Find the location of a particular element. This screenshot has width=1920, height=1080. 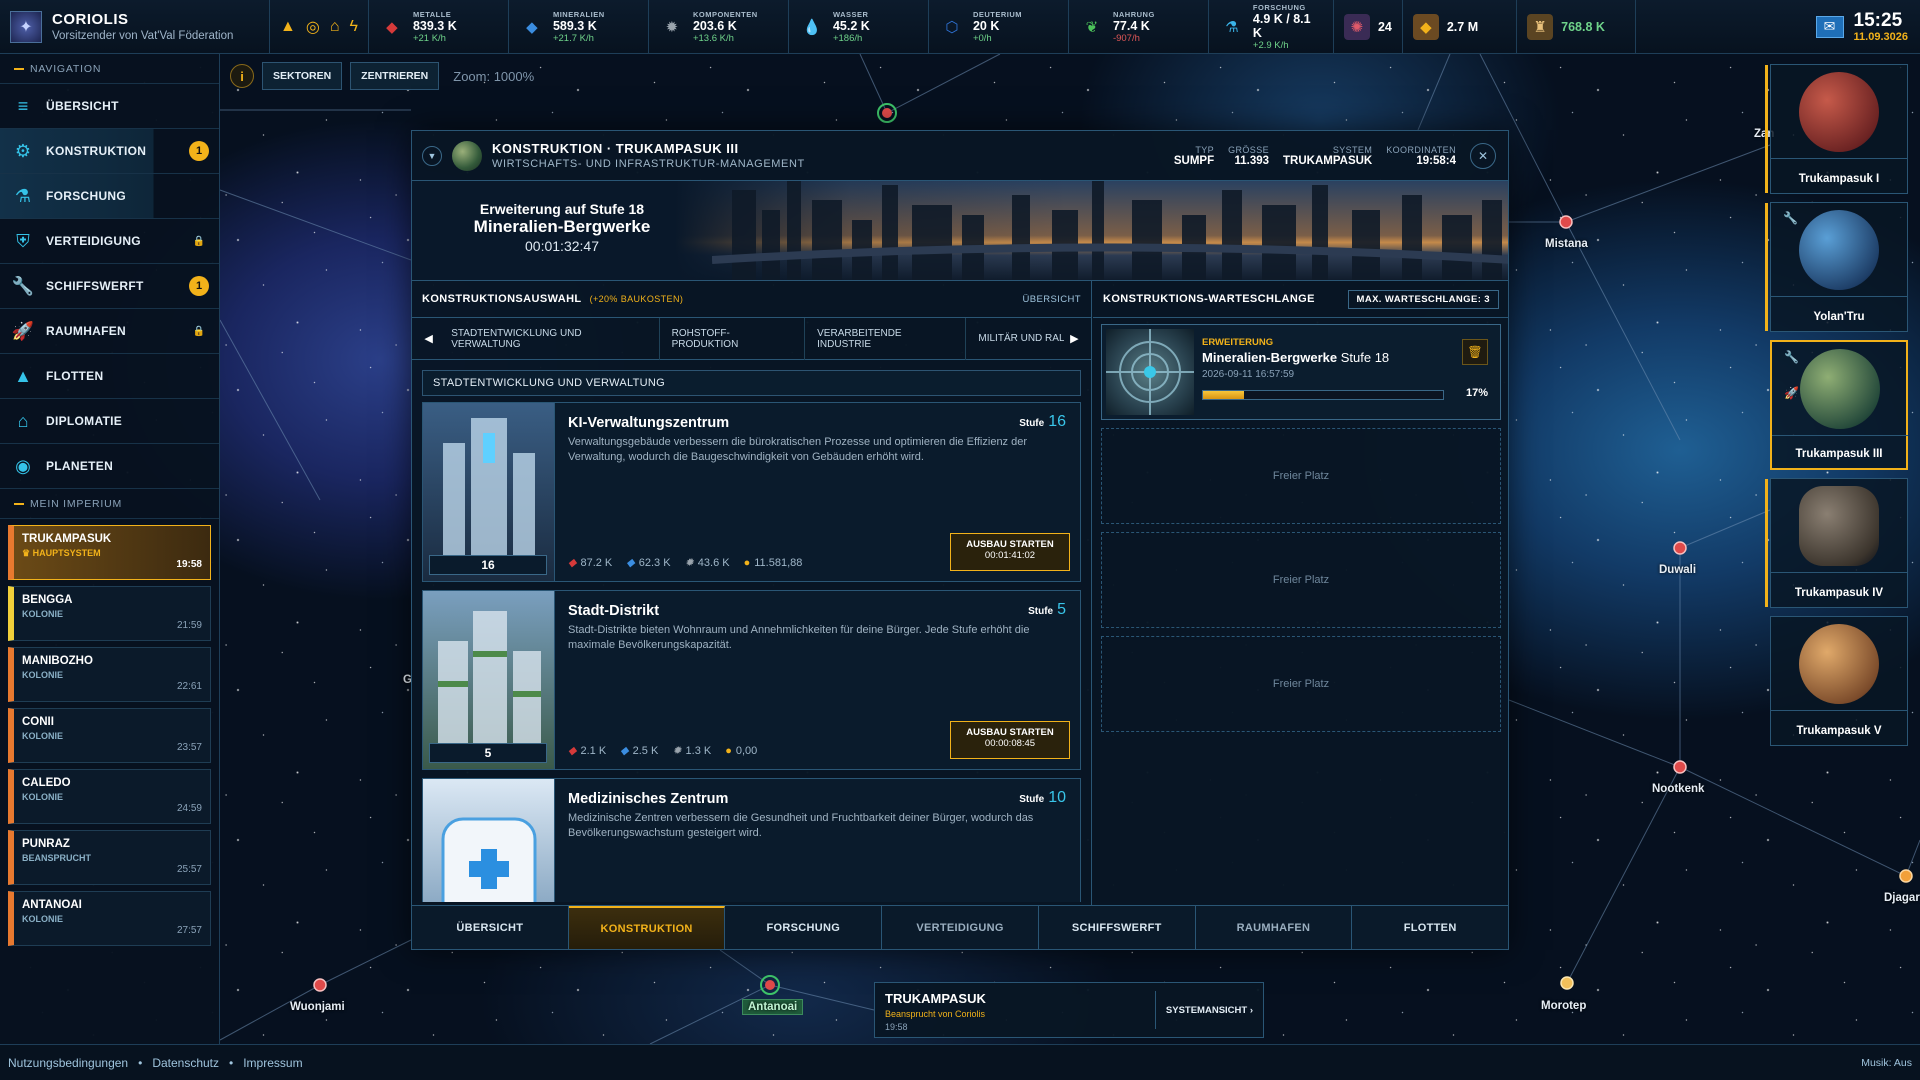

crown-icon: ♛ is located at coordinates (27, 553).